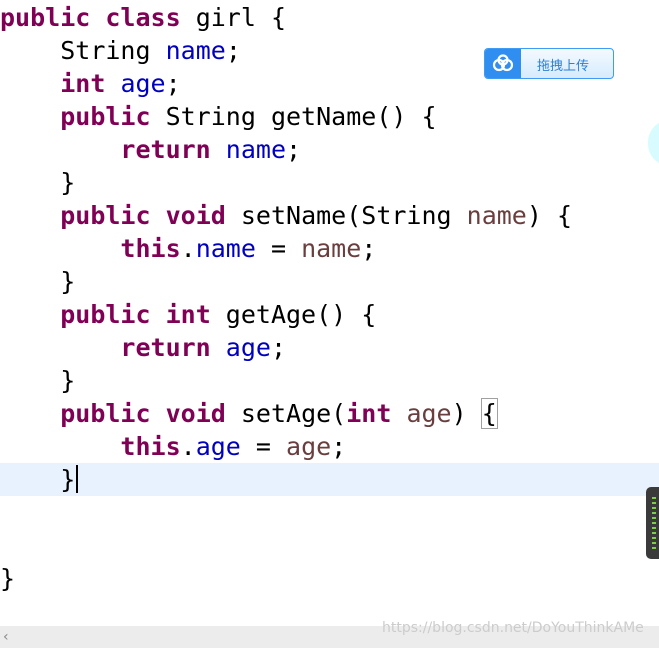  What do you see at coordinates (286, 413) in the screenshot?
I see `code-text: setAge(` at bounding box center [286, 413].